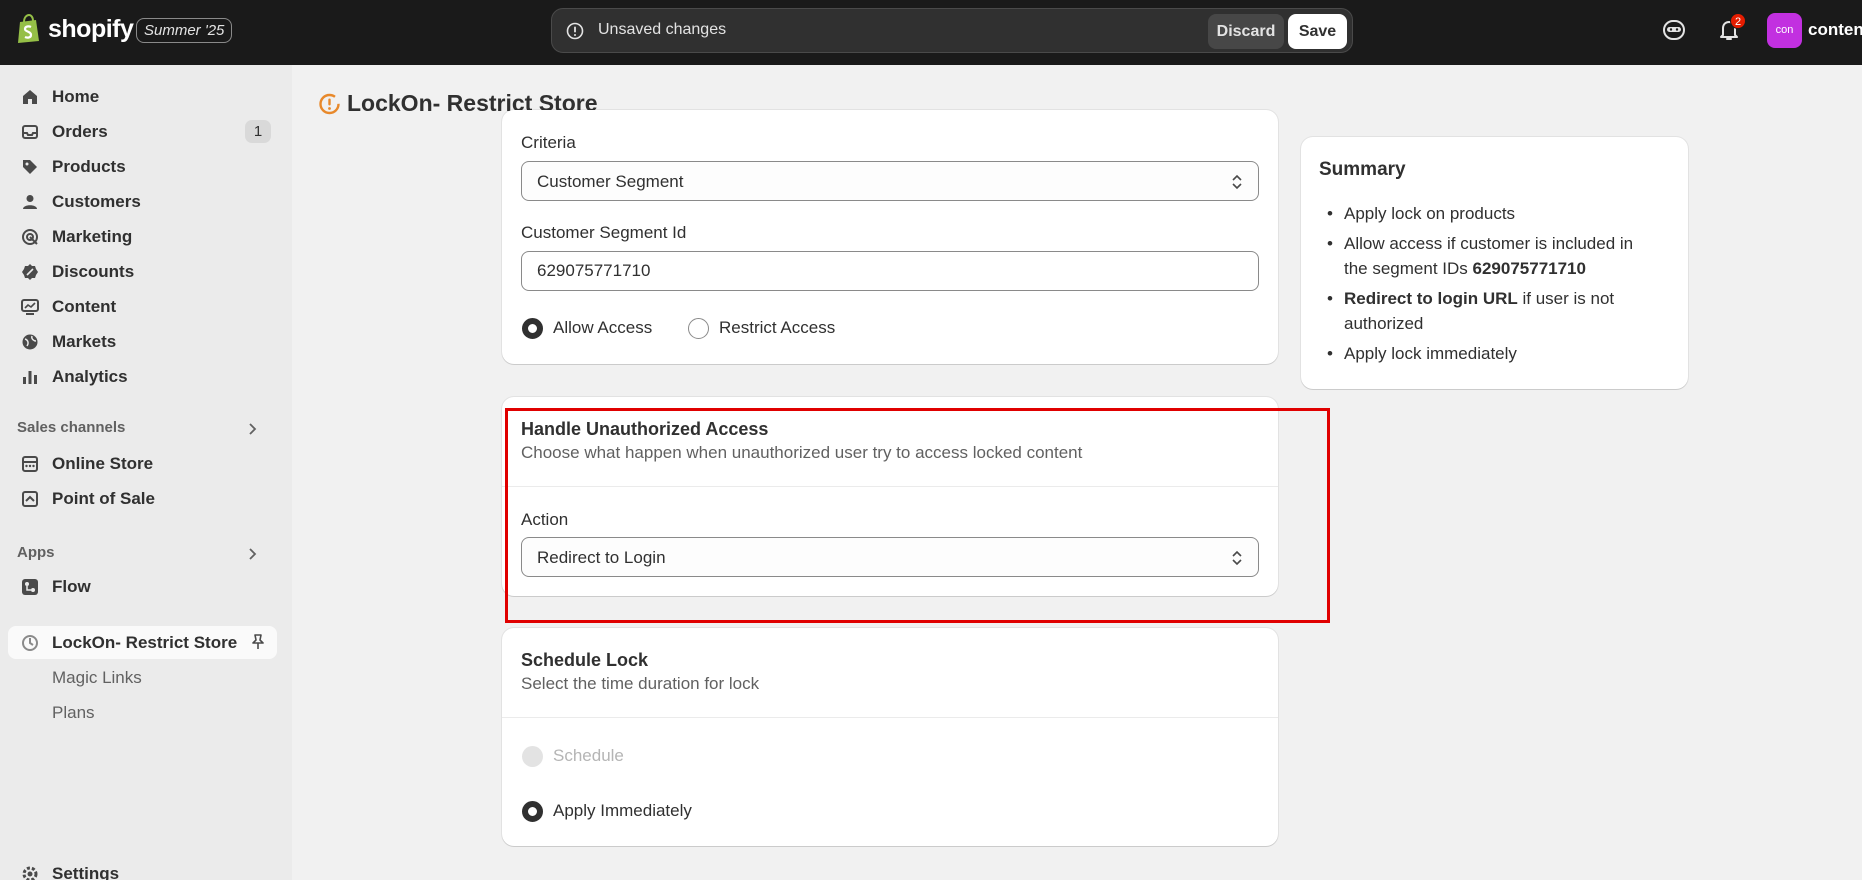  What do you see at coordinates (184, 30) in the screenshot?
I see `edition-badge: Summer '25` at bounding box center [184, 30].